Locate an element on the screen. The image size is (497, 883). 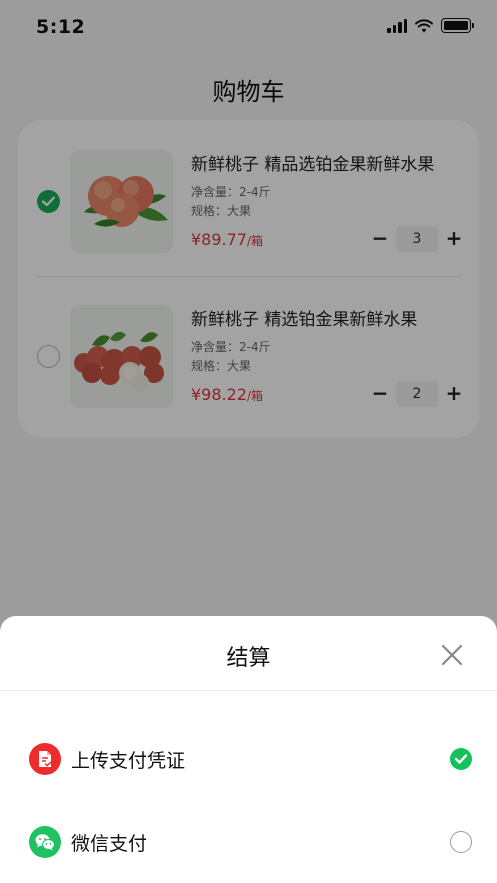
payment-option-upload-voucher: 上传支付凭证 is located at coordinates (248, 759).